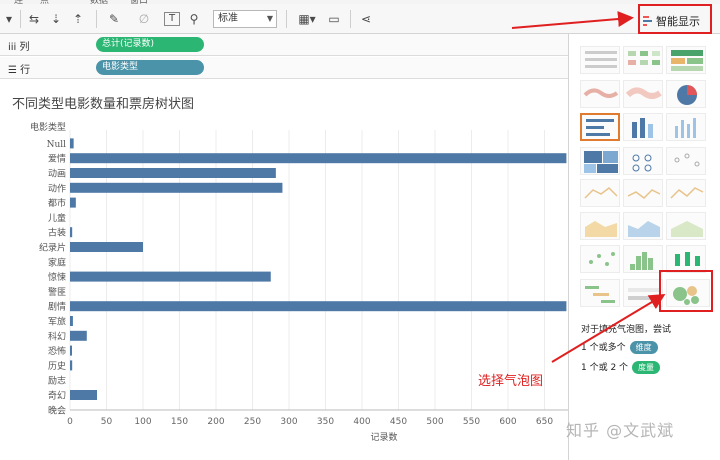 The width and height of the screenshot is (720, 460). Describe the element at coordinates (600, 127) in the screenshot. I see `horizontal-bar-thumb` at that location.